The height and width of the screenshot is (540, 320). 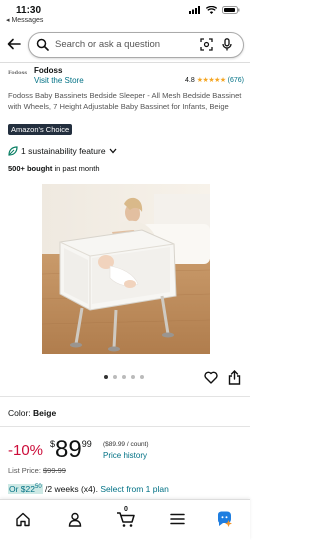 What do you see at coordinates (134, 489) in the screenshot?
I see `select-plan-link: Select from 1 plan` at bounding box center [134, 489].